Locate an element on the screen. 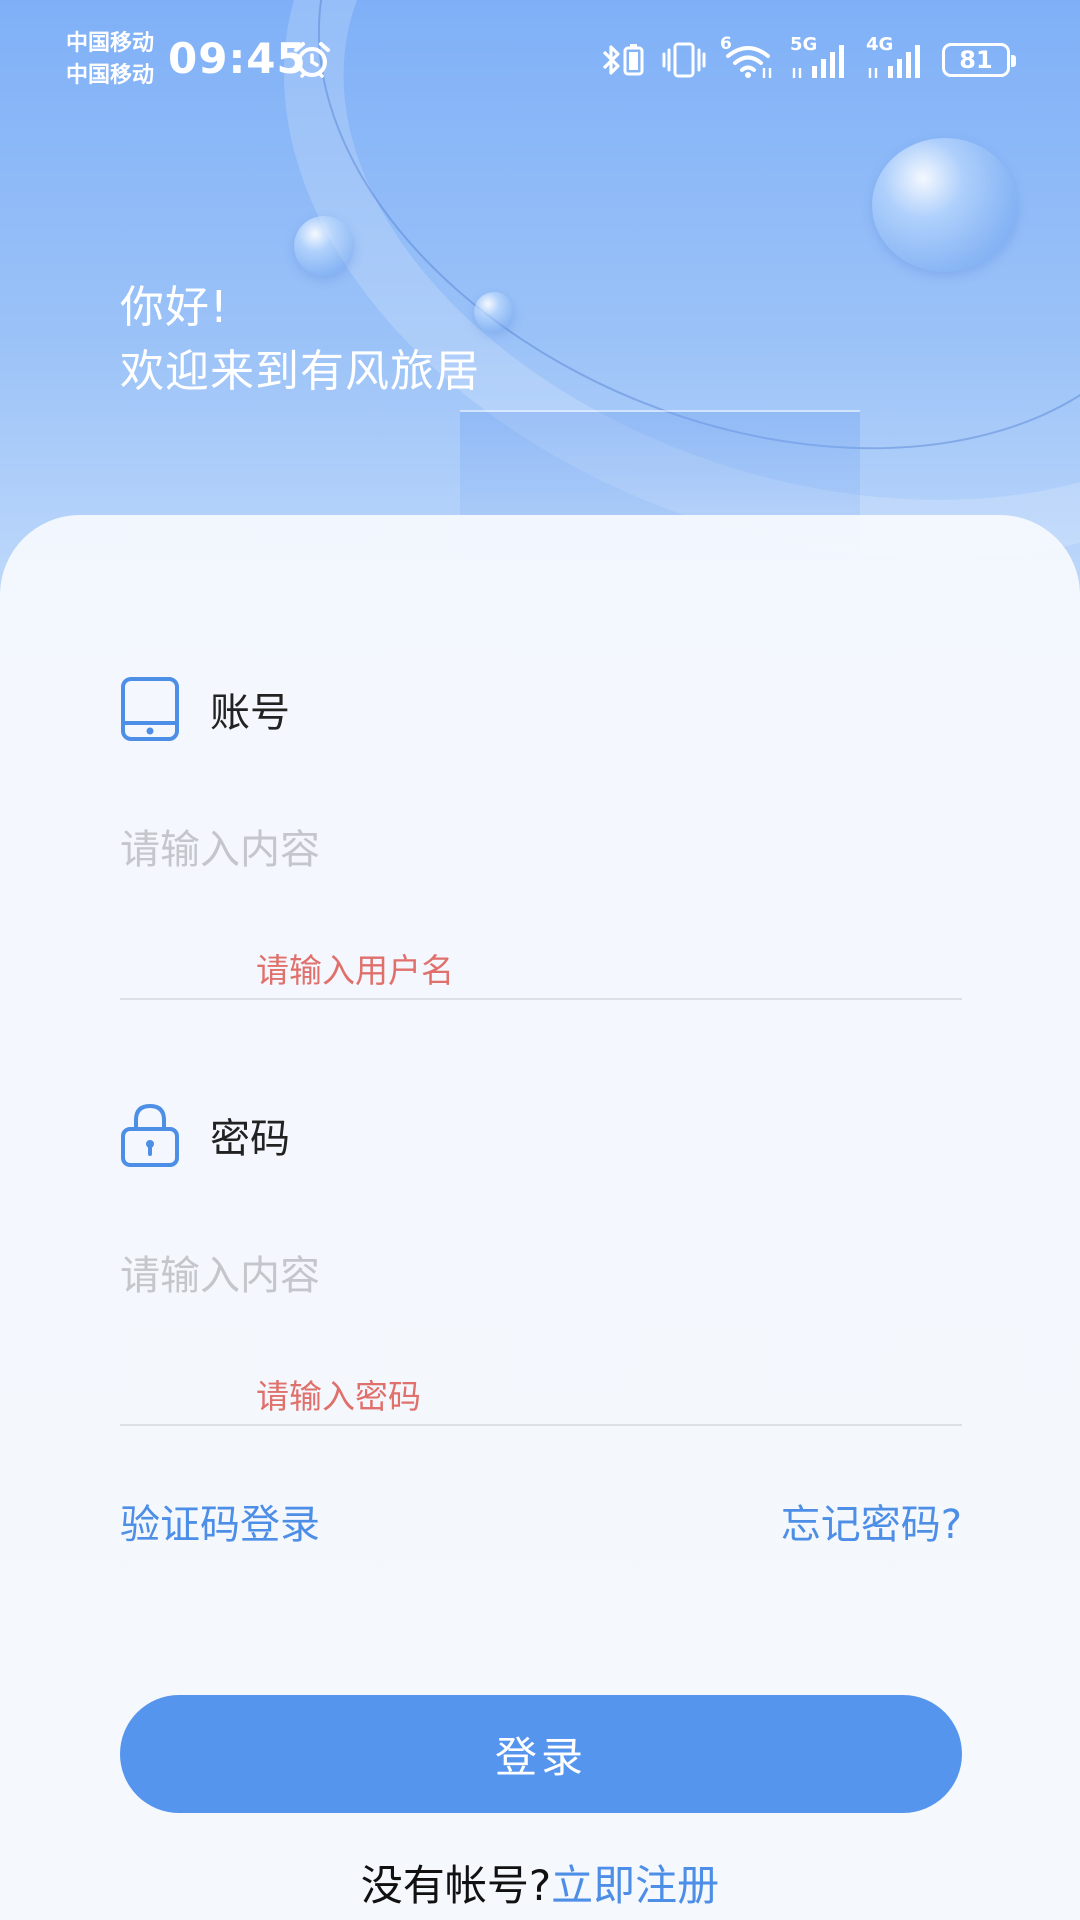 The height and width of the screenshot is (1920, 1080). login-button: 登录 is located at coordinates (541, 1754).